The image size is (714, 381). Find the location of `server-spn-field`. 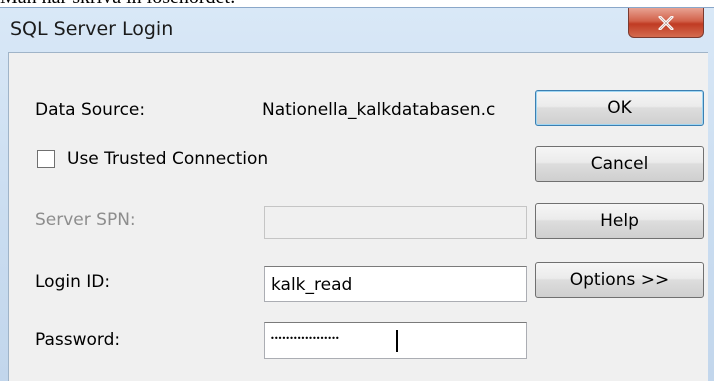

server-spn-field is located at coordinates (395, 222).